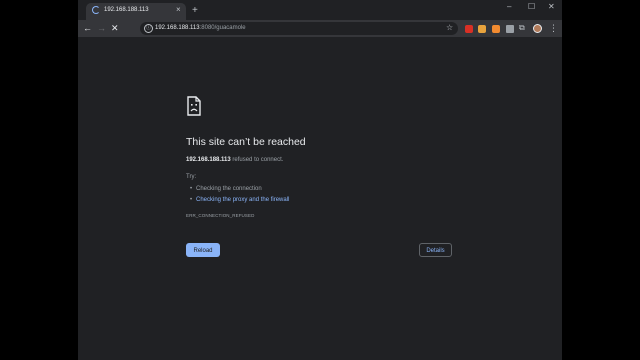  Describe the element at coordinates (96, 10) in the screenshot. I see `loading-spinner-icon` at that location.